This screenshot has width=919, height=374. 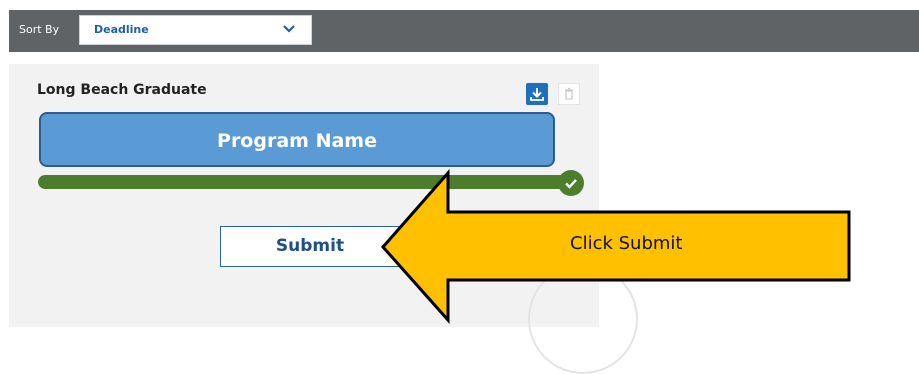 What do you see at coordinates (626, 243) in the screenshot?
I see `click-submit-label: Click Submit` at bounding box center [626, 243].